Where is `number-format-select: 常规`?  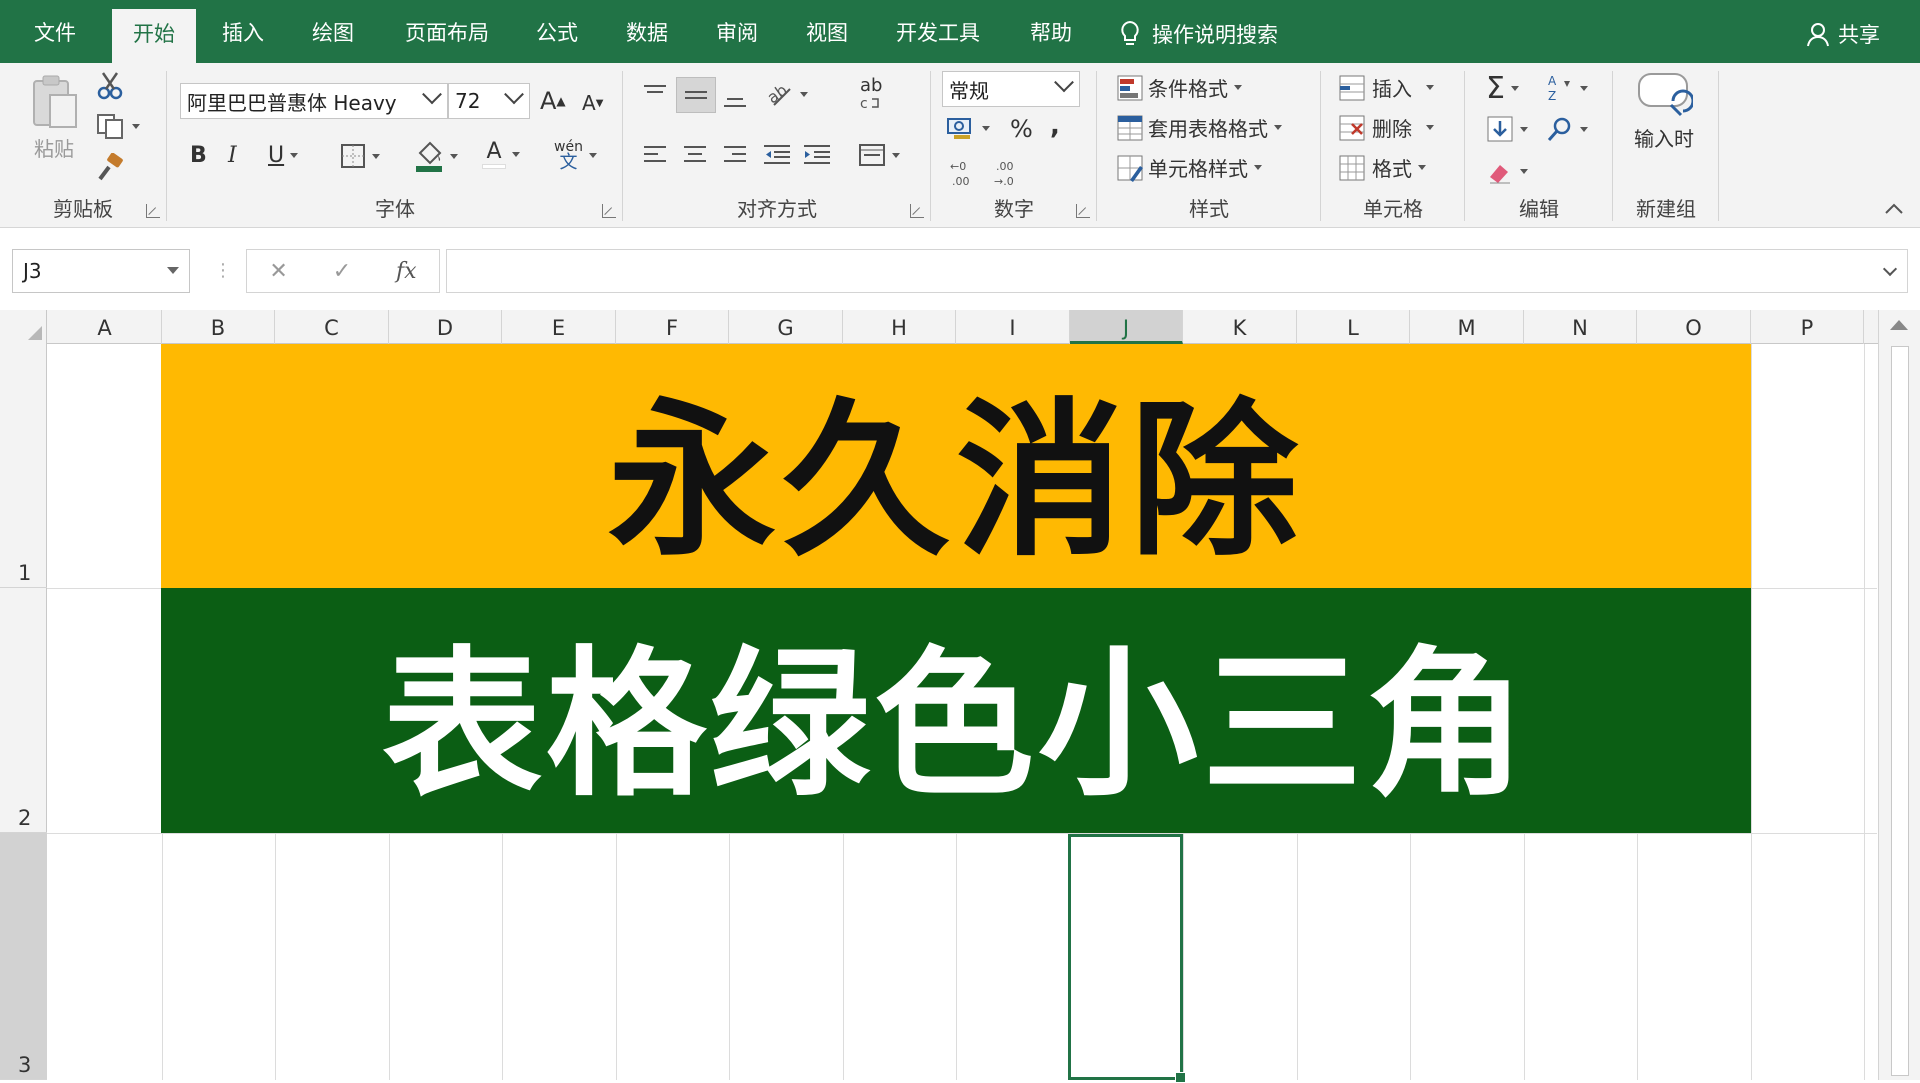
number-format-select: 常规 is located at coordinates (1011, 89).